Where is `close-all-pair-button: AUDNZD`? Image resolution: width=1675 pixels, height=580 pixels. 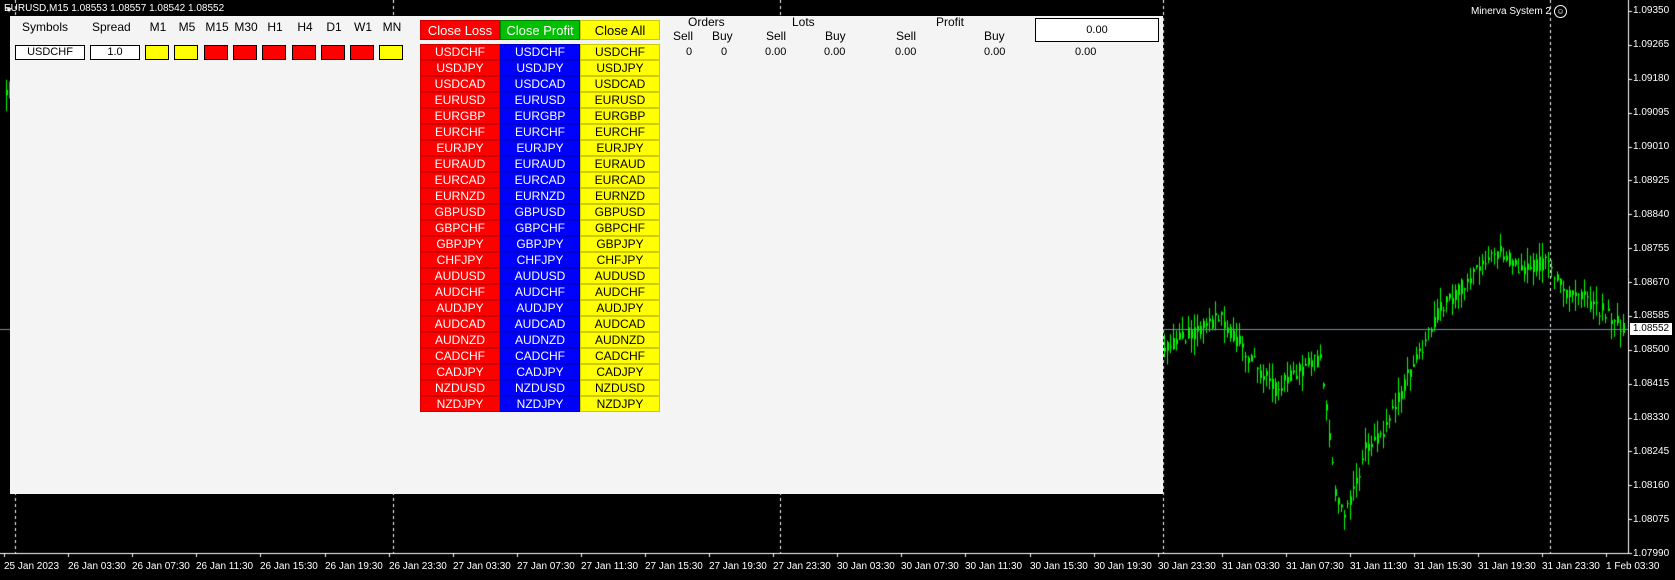 close-all-pair-button: AUDNZD is located at coordinates (620, 340).